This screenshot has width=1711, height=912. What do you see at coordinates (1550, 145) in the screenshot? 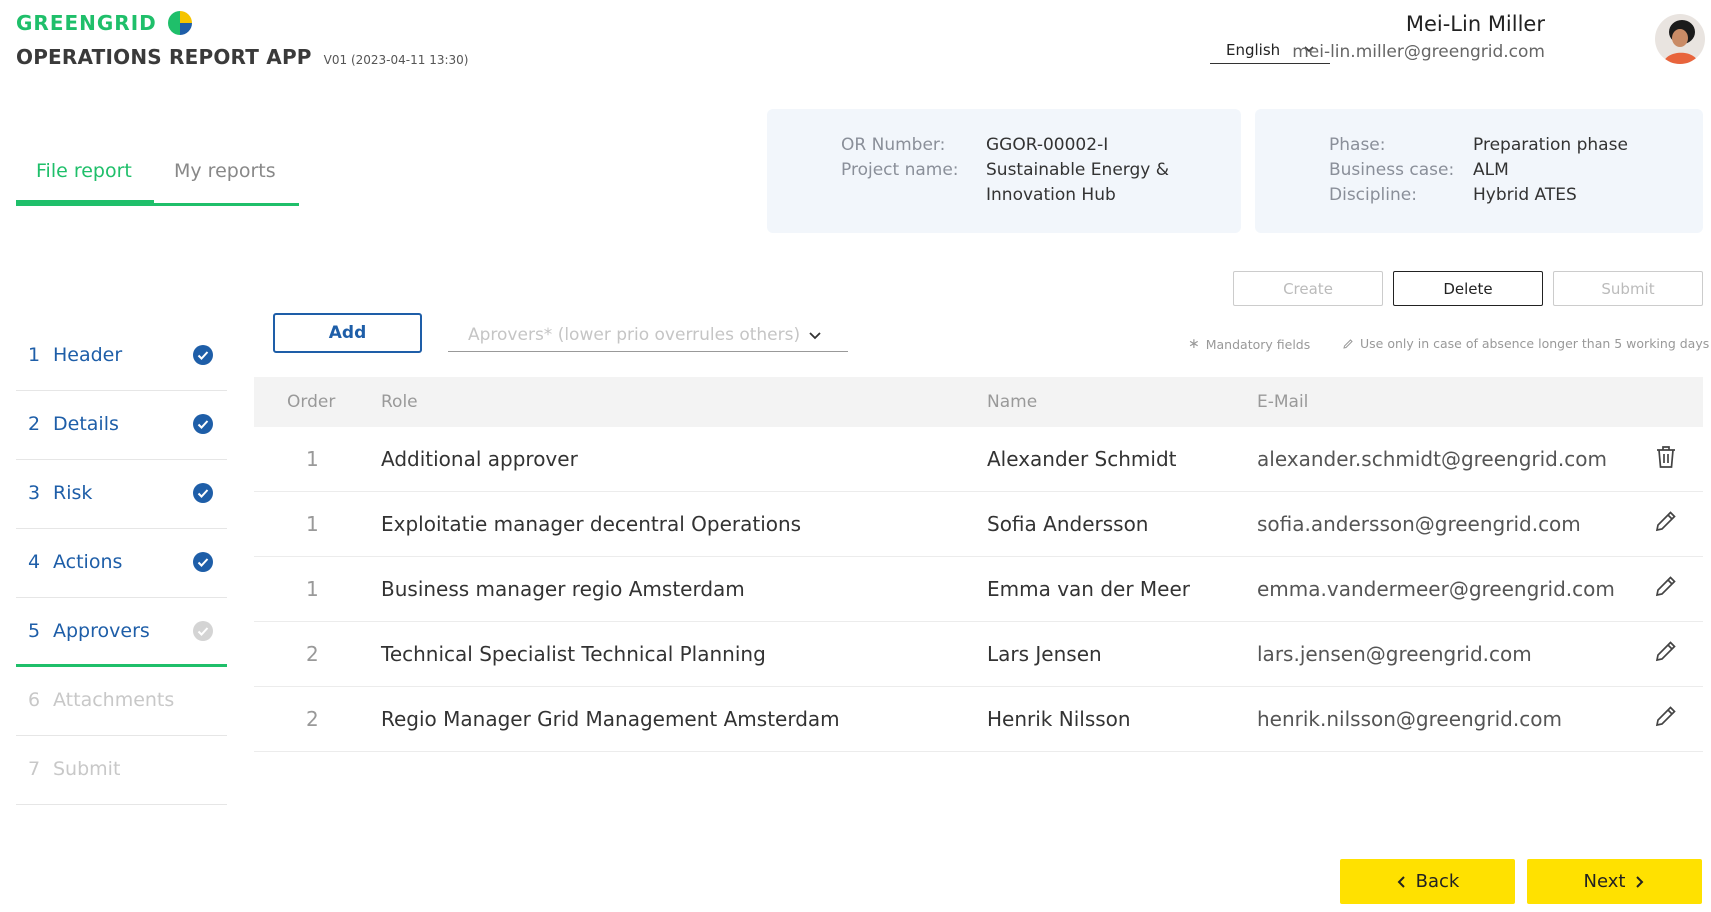
I see `phase-value: Preparation phase` at bounding box center [1550, 145].